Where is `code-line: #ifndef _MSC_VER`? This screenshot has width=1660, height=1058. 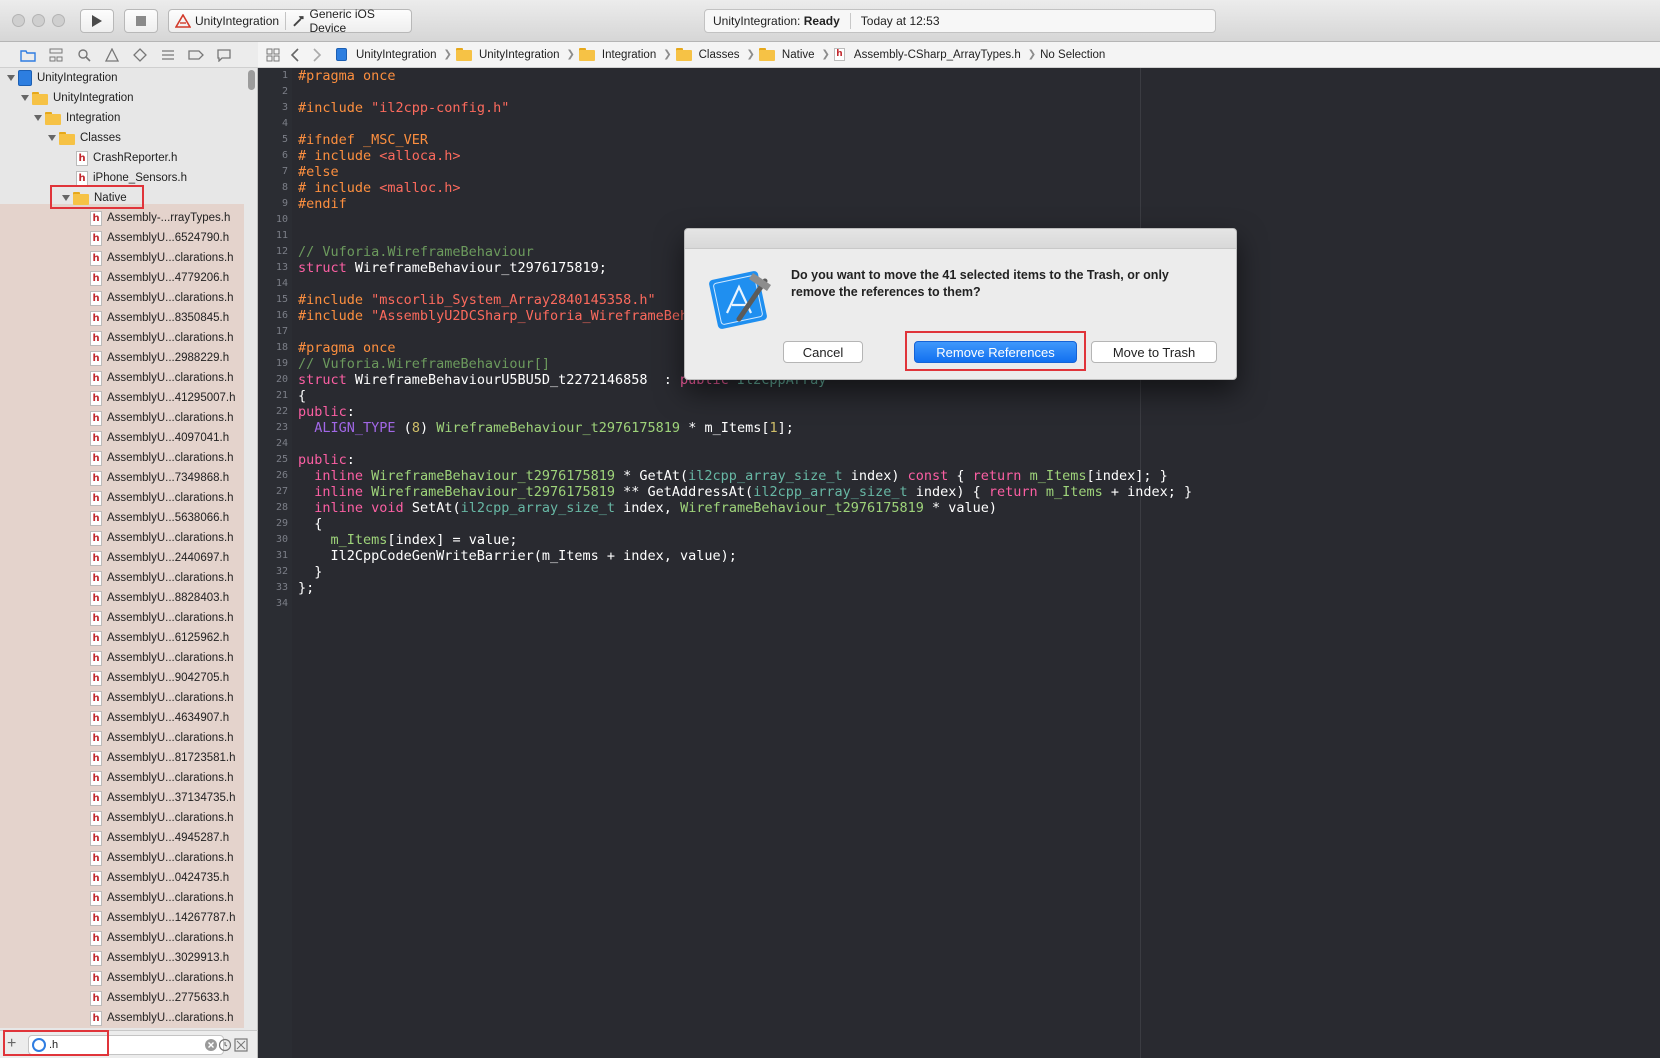 code-line: #ifndef _MSC_VER is located at coordinates (363, 140).